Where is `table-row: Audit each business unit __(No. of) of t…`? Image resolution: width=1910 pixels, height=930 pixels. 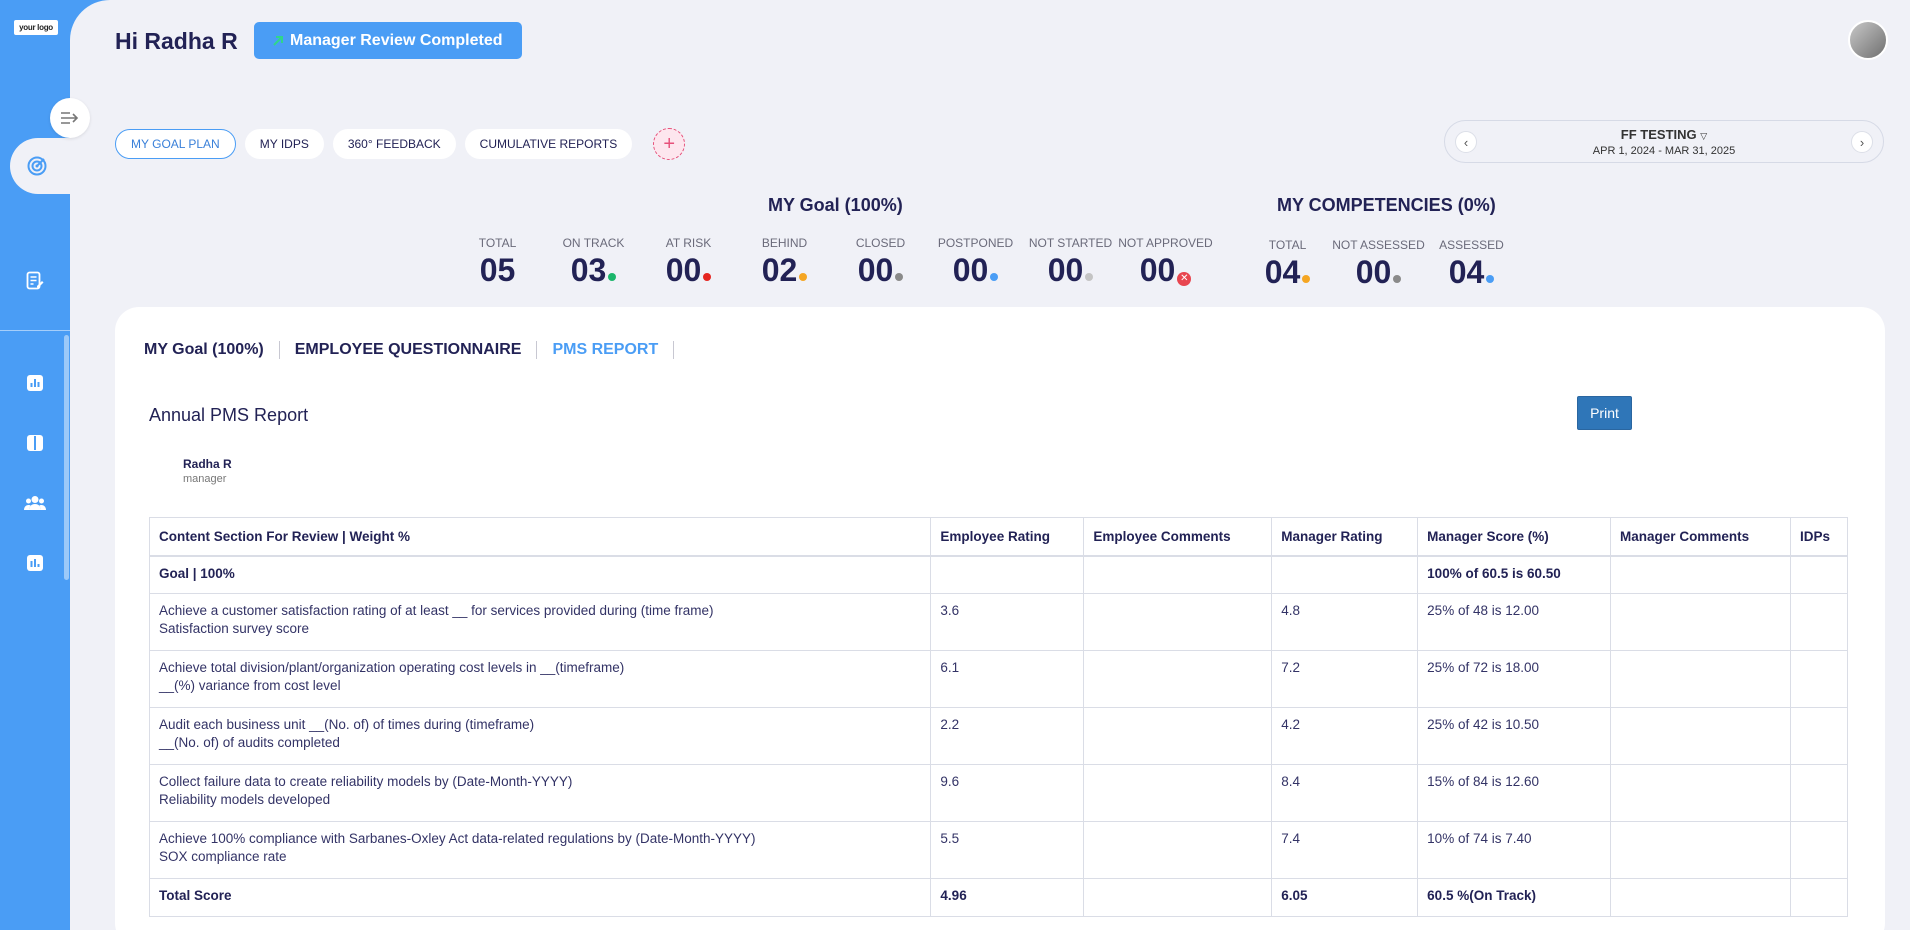
table-row: Audit each business unit __(No. of) of t… is located at coordinates (998, 736).